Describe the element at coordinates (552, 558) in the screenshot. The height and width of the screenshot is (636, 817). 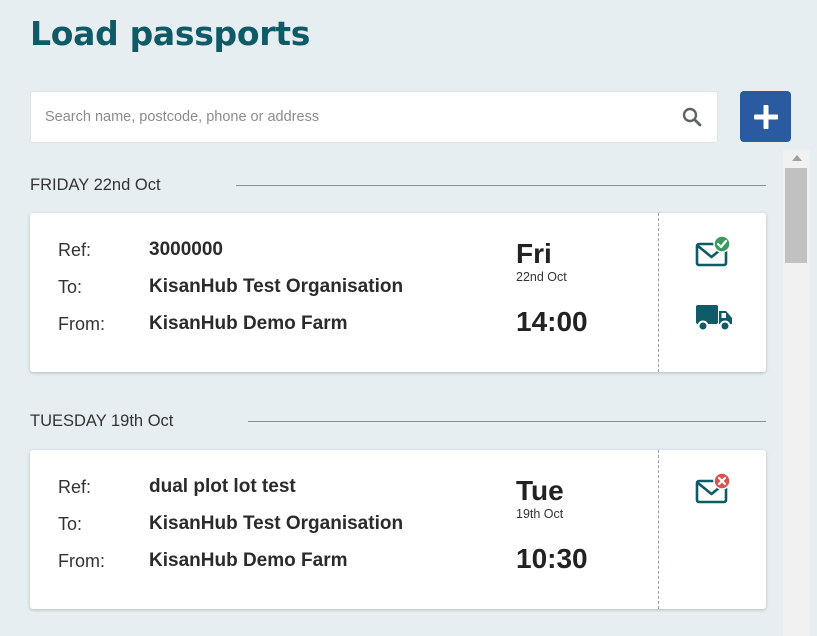
I see `delivery-time: 10:30` at that location.